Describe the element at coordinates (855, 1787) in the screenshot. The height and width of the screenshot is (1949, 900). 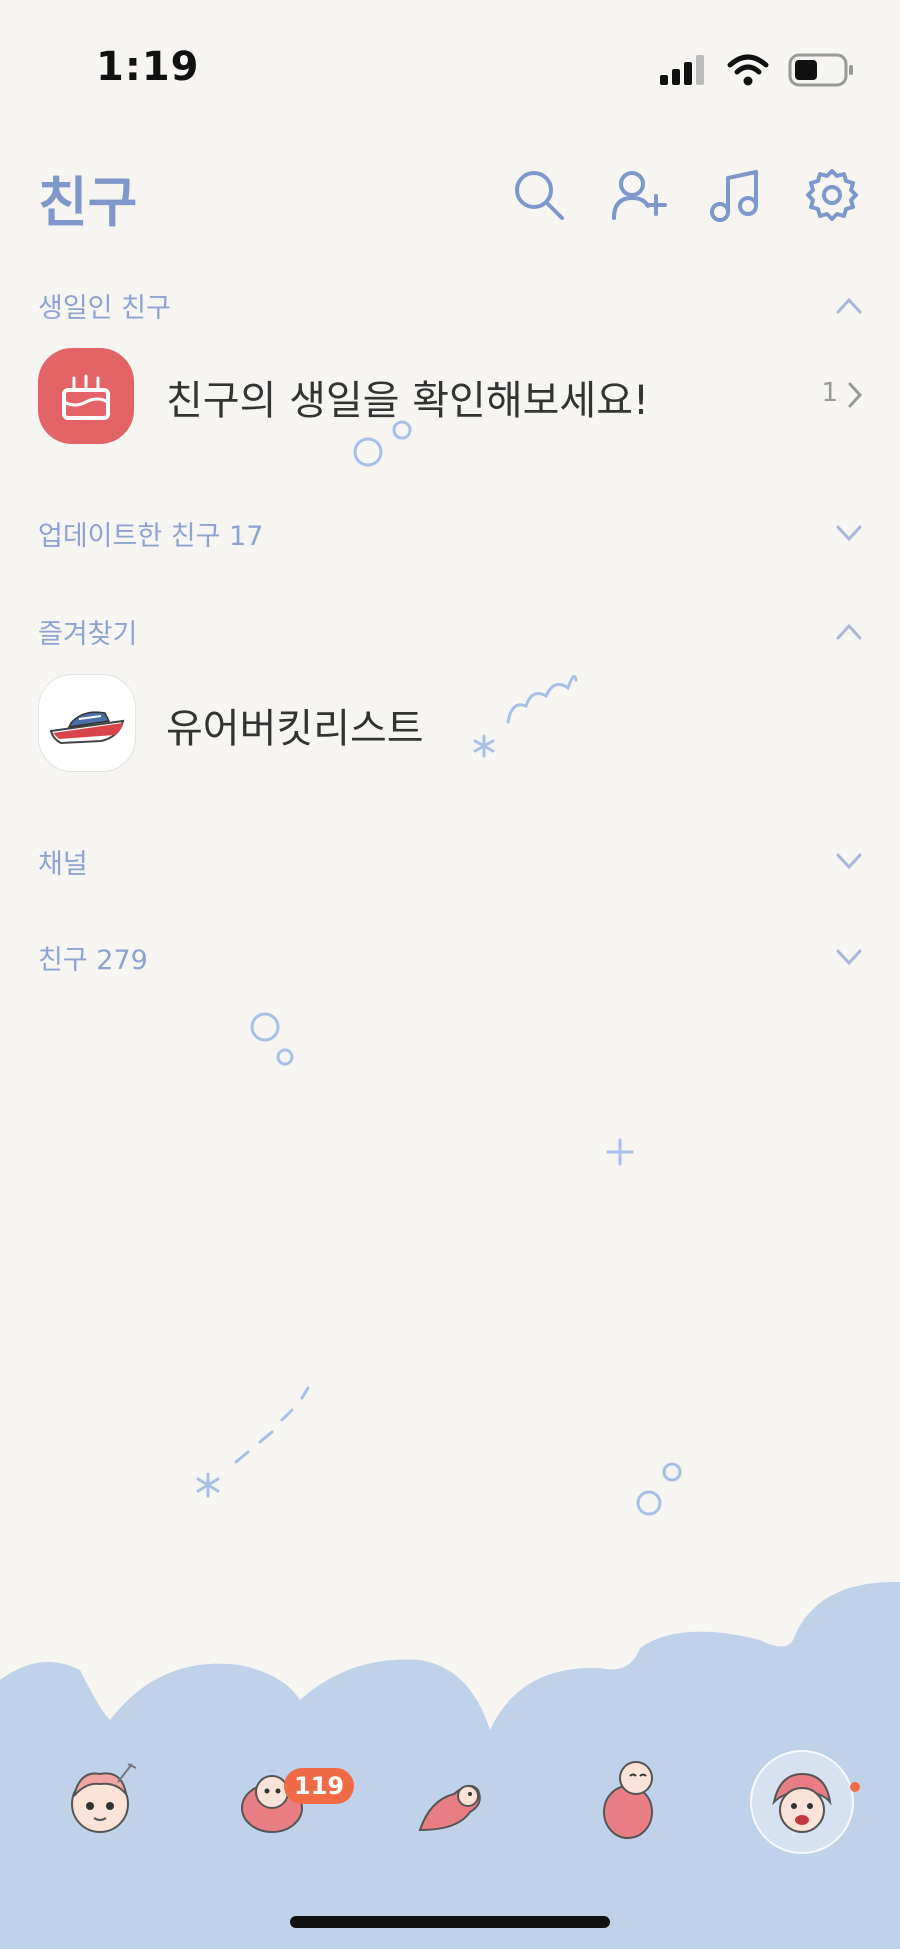
I see `new-indicator-dot` at that location.